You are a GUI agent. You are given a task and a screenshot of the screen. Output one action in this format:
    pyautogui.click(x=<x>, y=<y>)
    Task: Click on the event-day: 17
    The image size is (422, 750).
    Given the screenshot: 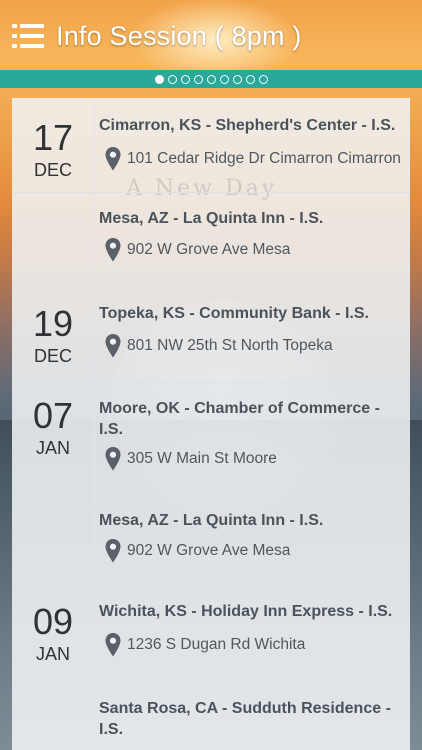 What is the action you would take?
    pyautogui.click(x=53, y=137)
    